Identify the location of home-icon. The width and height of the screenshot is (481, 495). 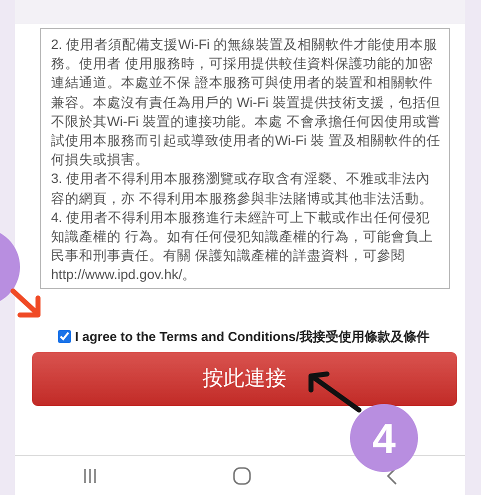
(242, 476).